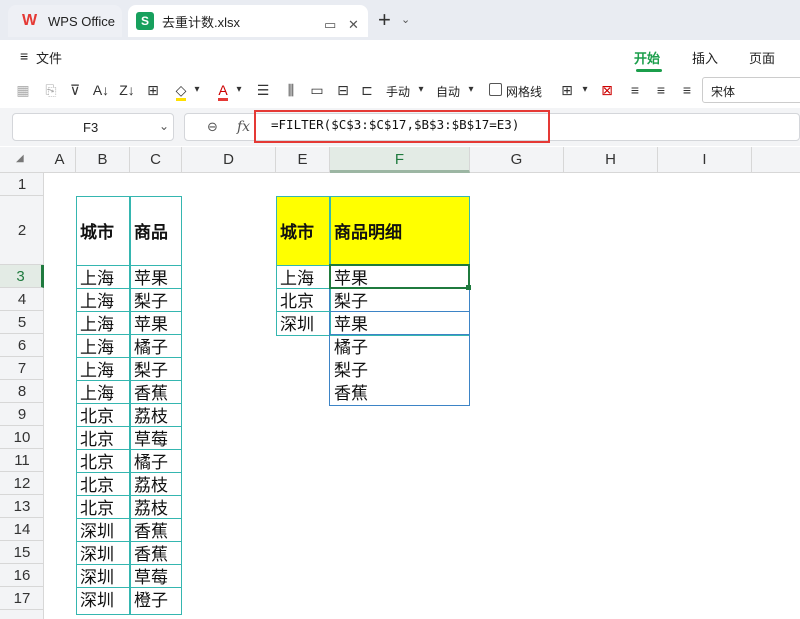 The height and width of the screenshot is (619, 800). What do you see at coordinates (156, 230) in the screenshot?
I see `header-product: 商品` at bounding box center [156, 230].